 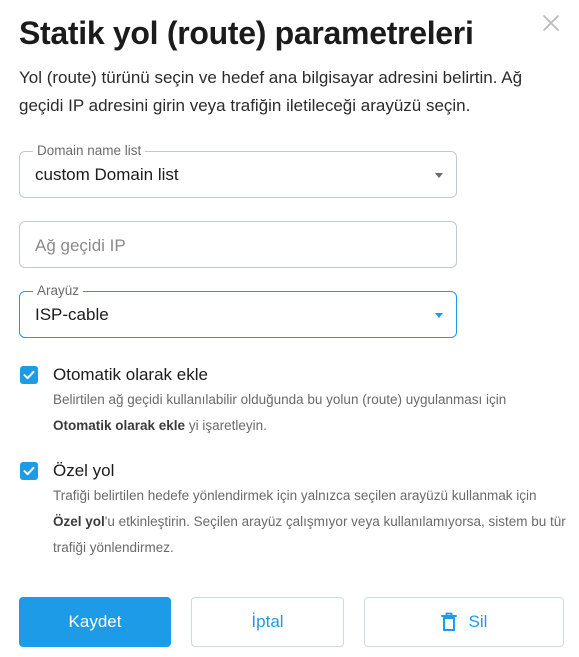 What do you see at coordinates (246, 33) in the screenshot?
I see `dialog-title: Statik yol (route) parametreleri` at bounding box center [246, 33].